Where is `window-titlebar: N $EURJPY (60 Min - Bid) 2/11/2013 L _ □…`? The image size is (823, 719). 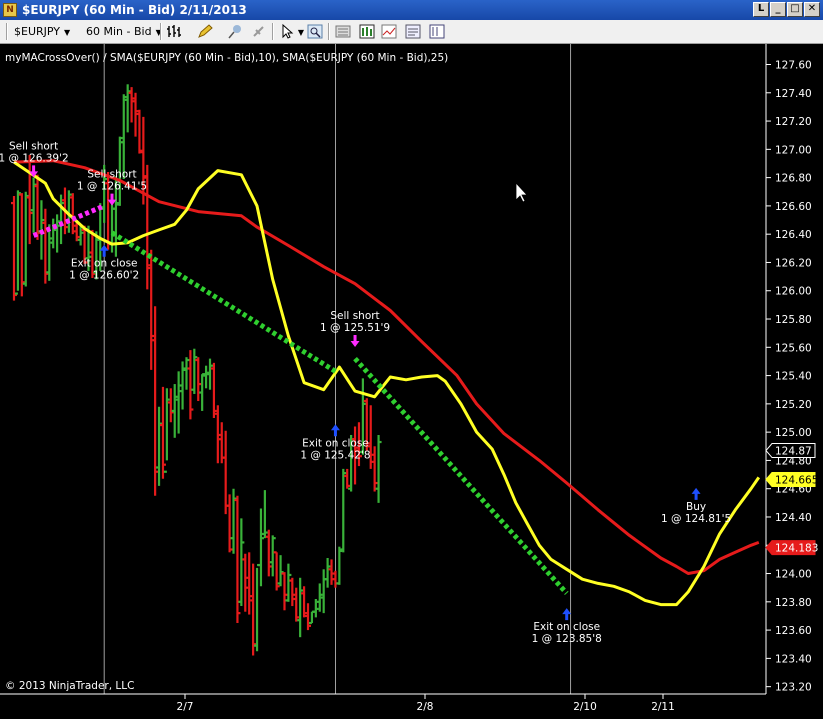
window-titlebar: N $EURJPY (60 Min - Bid) 2/11/2013 L _ □… is located at coordinates (411, 10).